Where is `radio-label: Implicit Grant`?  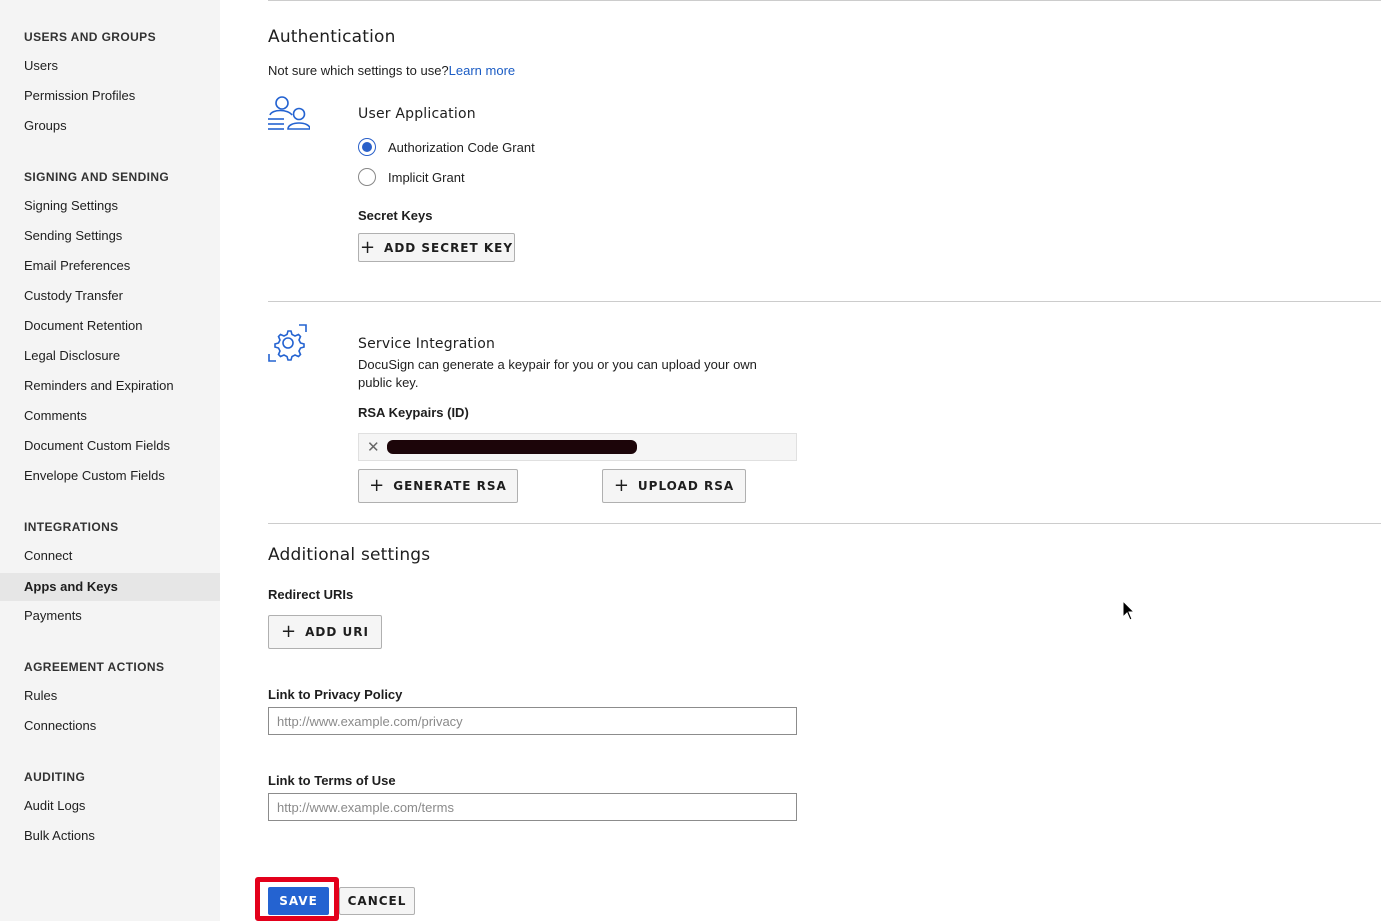 radio-label: Implicit Grant is located at coordinates (426, 177).